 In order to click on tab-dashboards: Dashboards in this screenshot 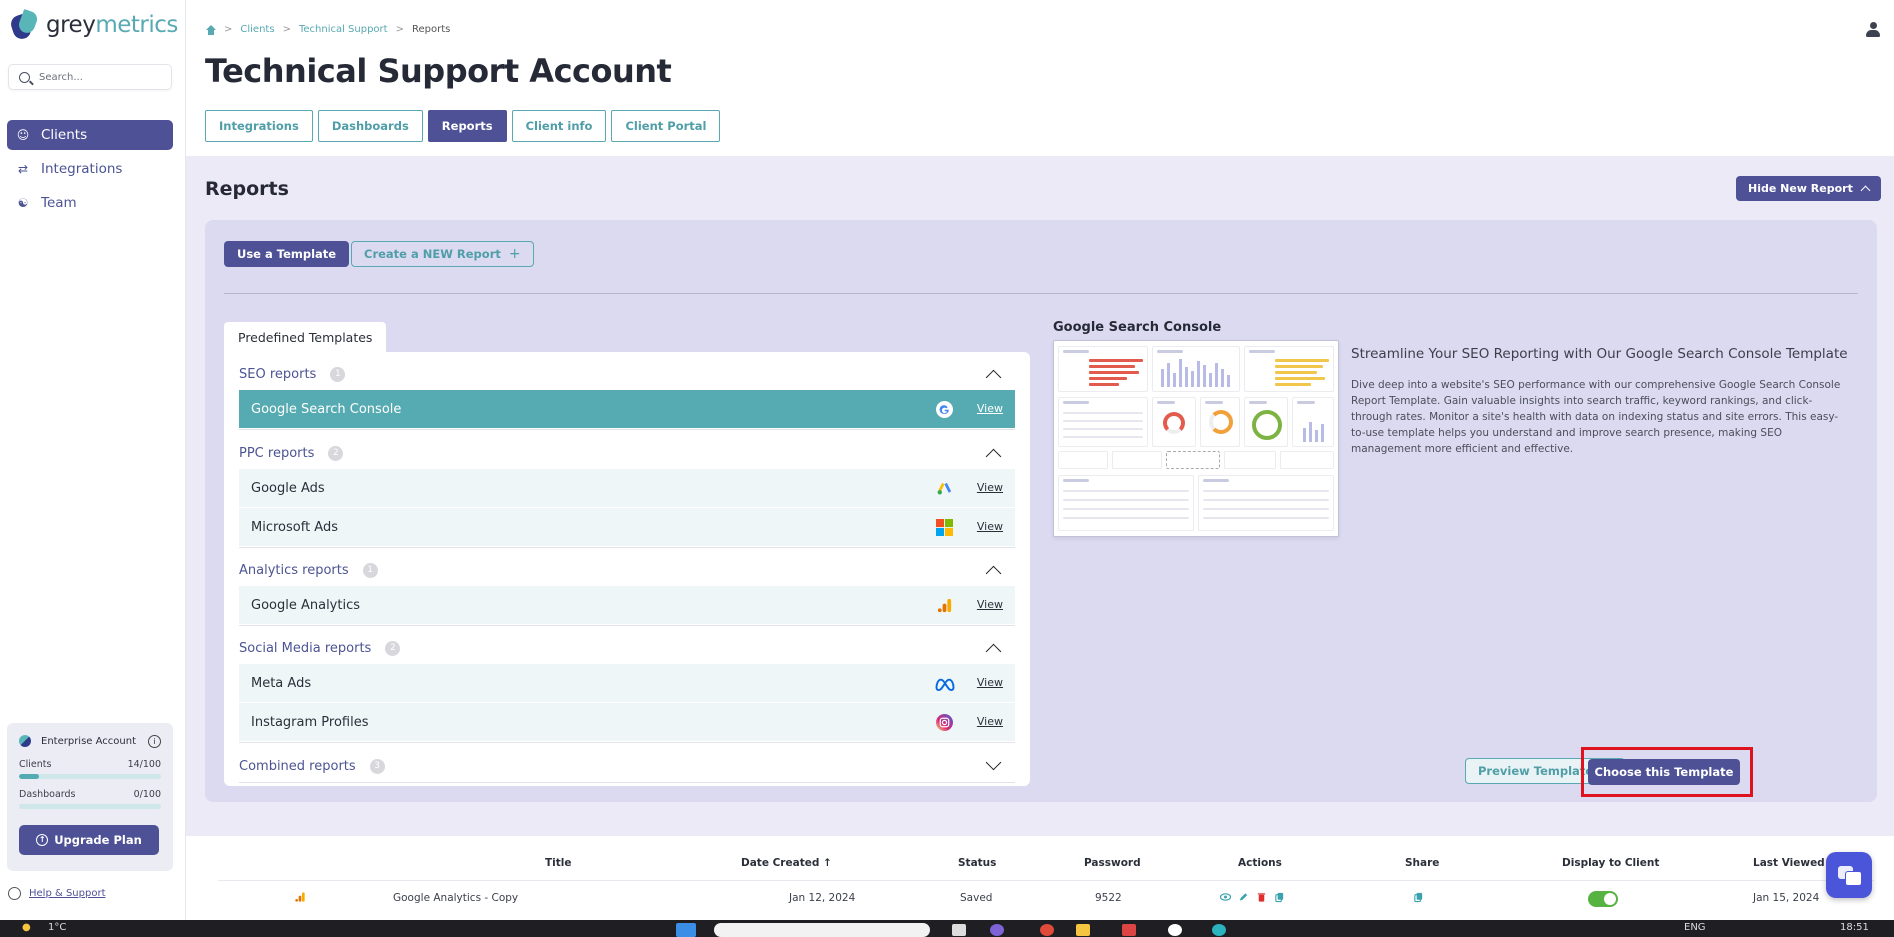, I will do `click(370, 126)`.